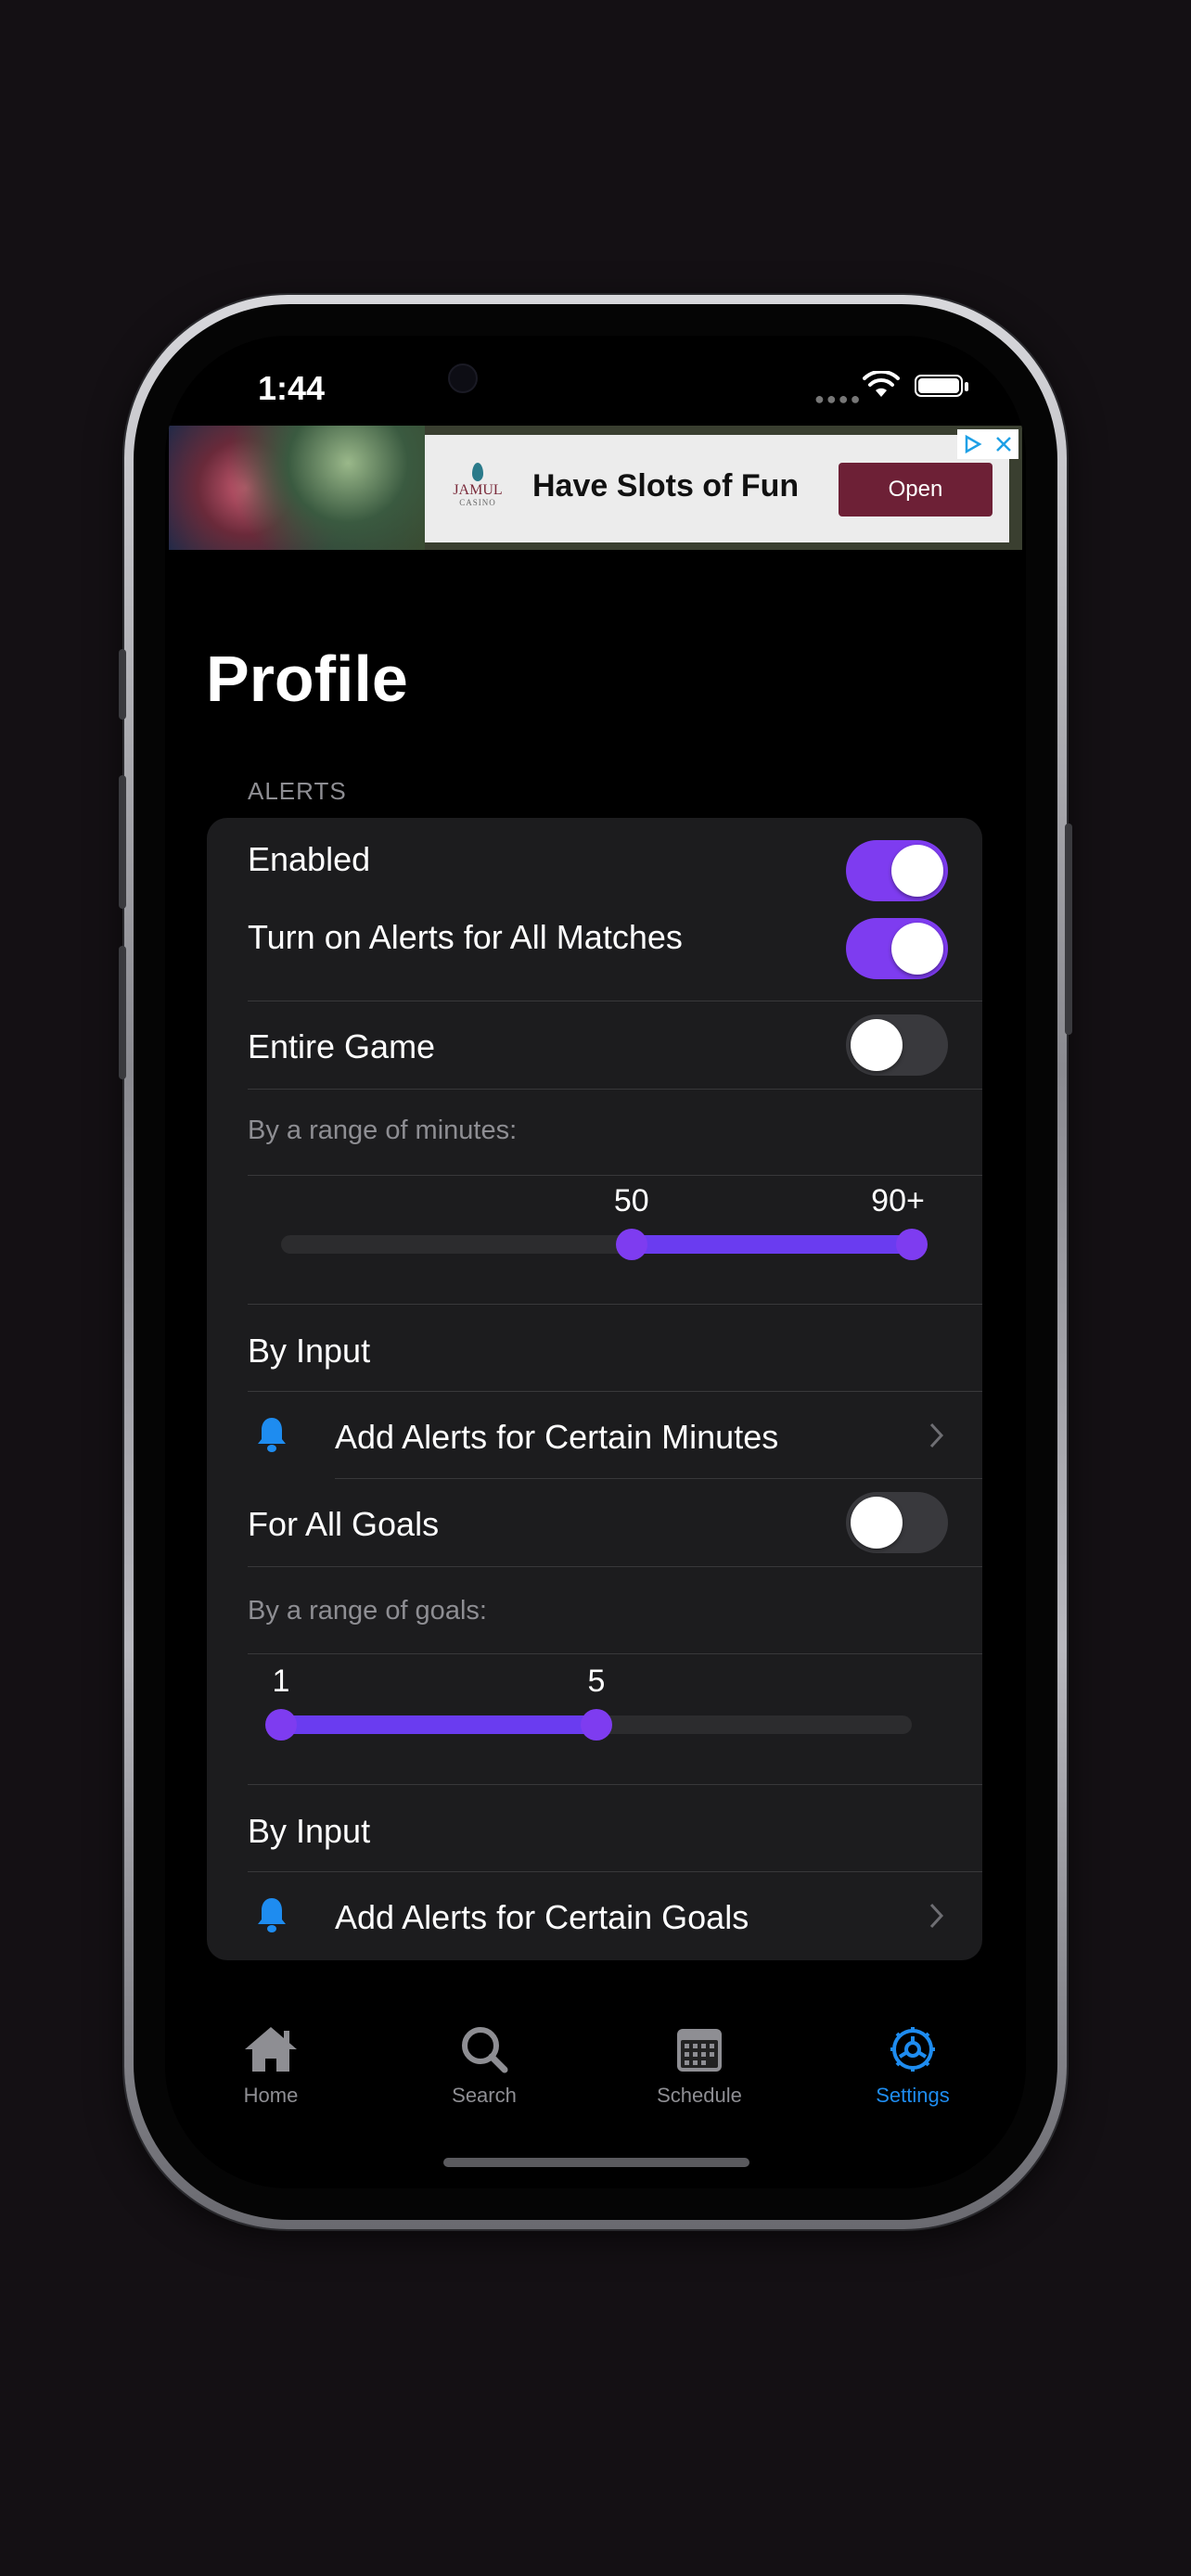  Describe the element at coordinates (594, 1045) in the screenshot. I see `row-entire-game: Entire Game` at that location.